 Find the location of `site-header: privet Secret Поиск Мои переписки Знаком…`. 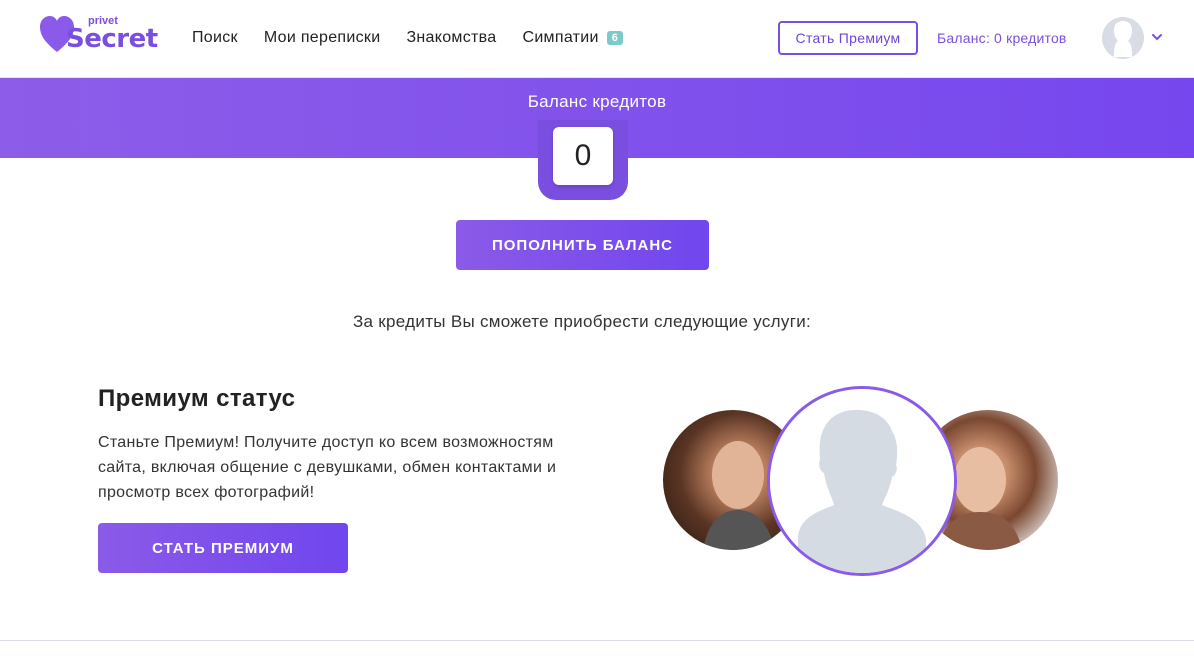

site-header: privet Secret Поиск Мои переписки Знаком… is located at coordinates (597, 39).